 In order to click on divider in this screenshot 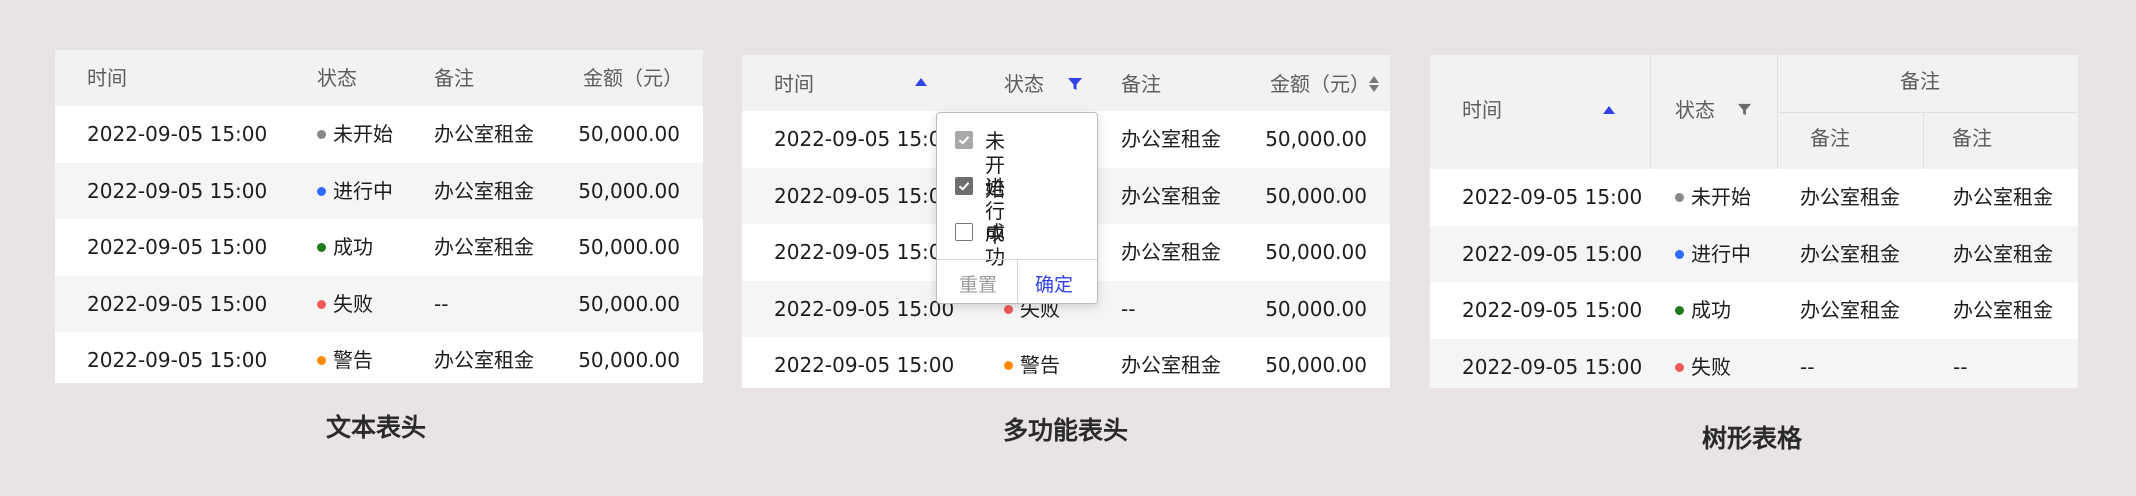, I will do `click(1017, 281)`.